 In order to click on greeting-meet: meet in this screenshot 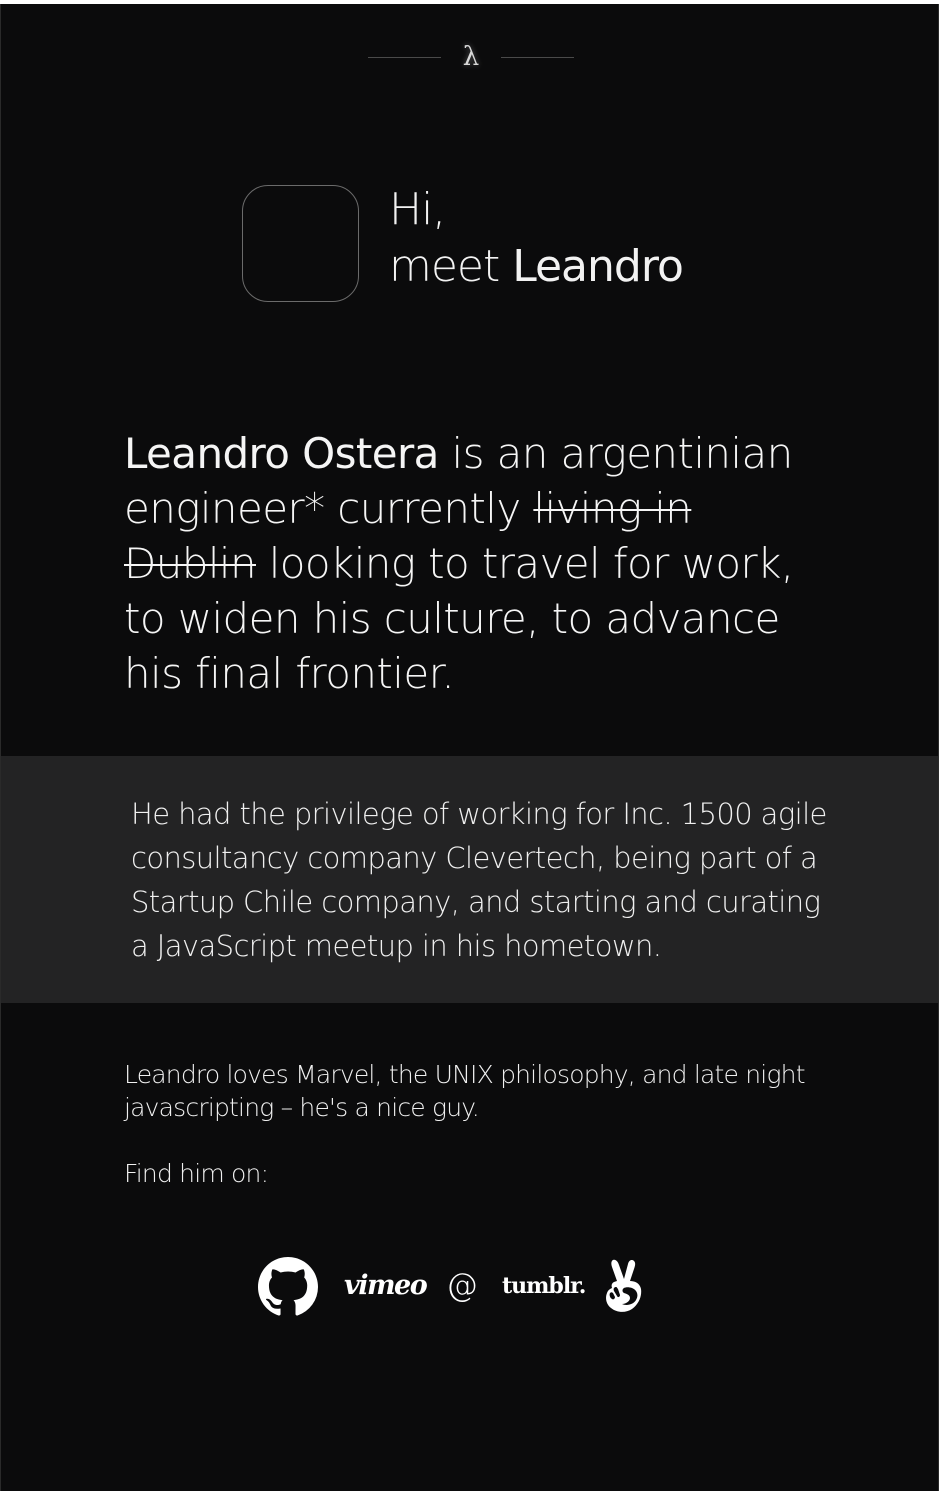, I will do `click(451, 266)`.